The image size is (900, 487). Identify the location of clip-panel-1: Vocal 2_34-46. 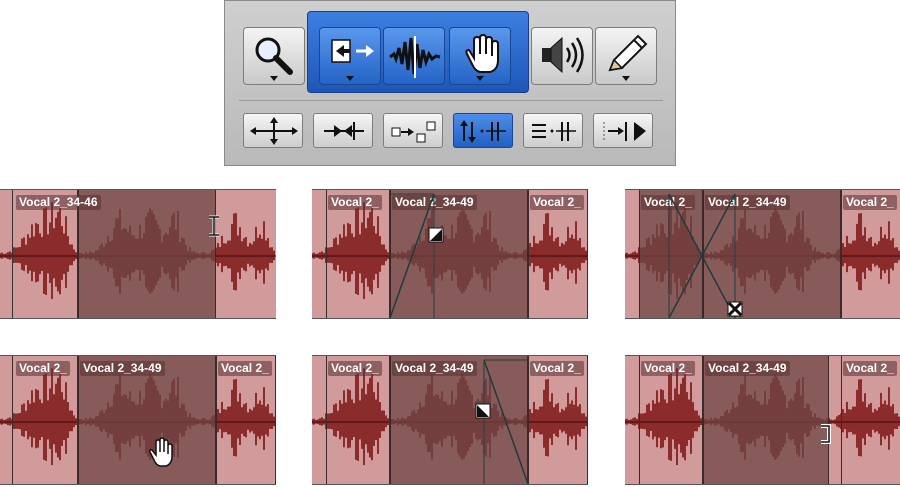
(138, 254).